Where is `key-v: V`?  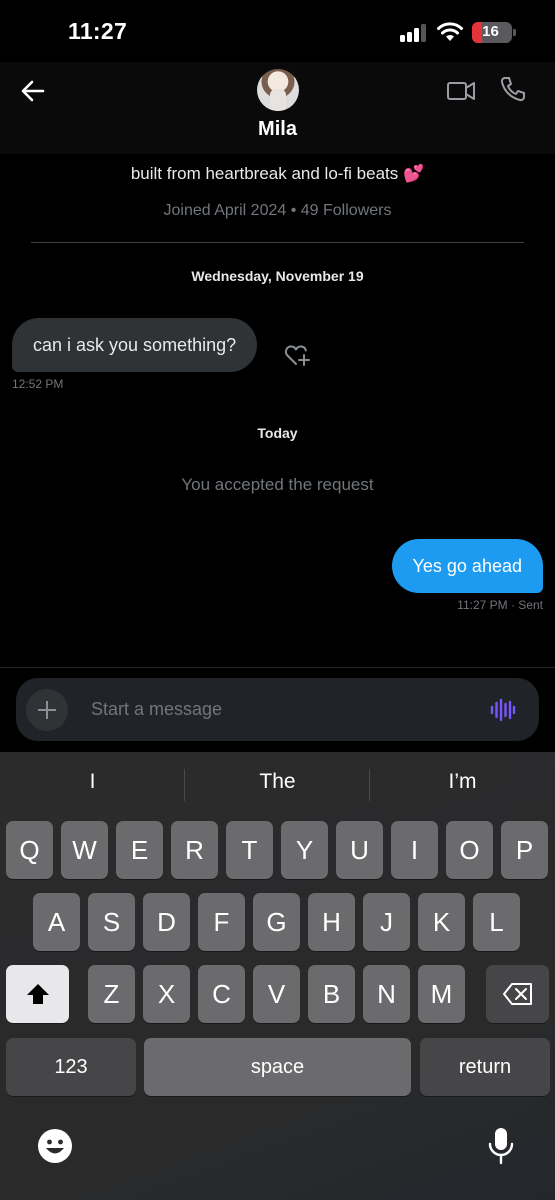 key-v: V is located at coordinates (276, 994).